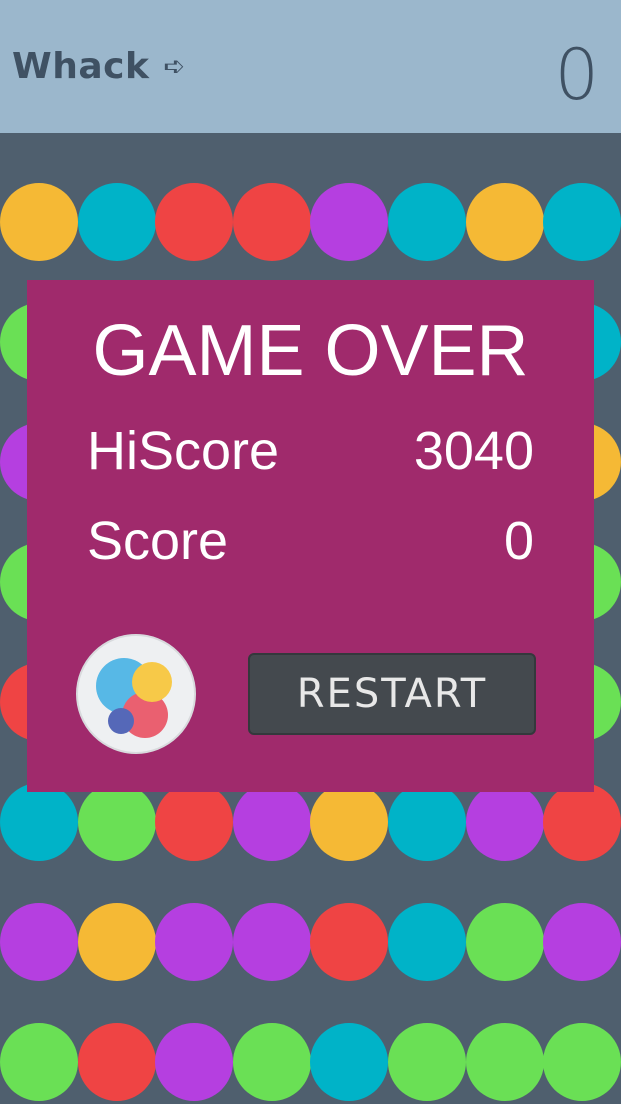 The height and width of the screenshot is (1104, 621). I want to click on game-center-button, so click(136, 694).